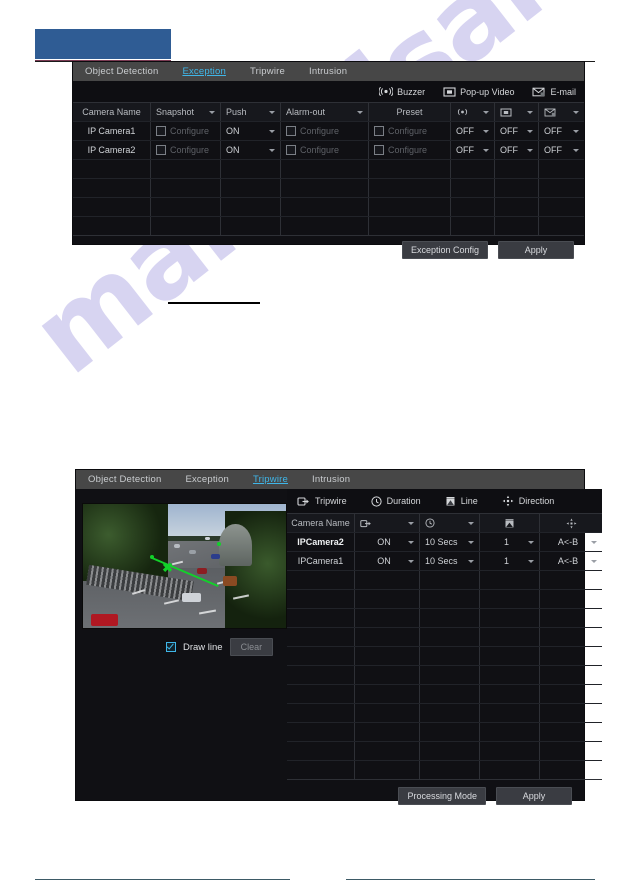 This screenshot has height=893, width=629. What do you see at coordinates (251, 112) in the screenshot?
I see `col-push: Push` at bounding box center [251, 112].